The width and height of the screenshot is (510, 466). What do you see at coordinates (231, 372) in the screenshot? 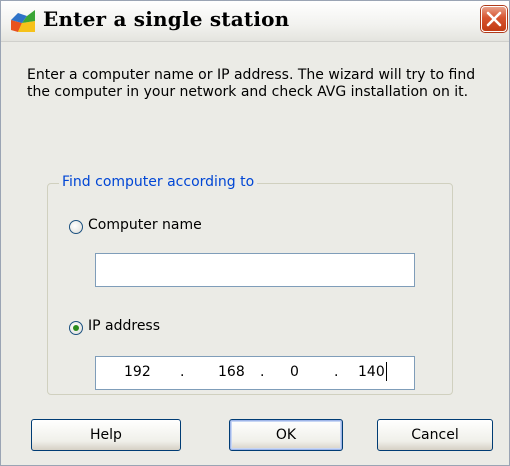
I see `ip-octet-2: 168` at bounding box center [231, 372].